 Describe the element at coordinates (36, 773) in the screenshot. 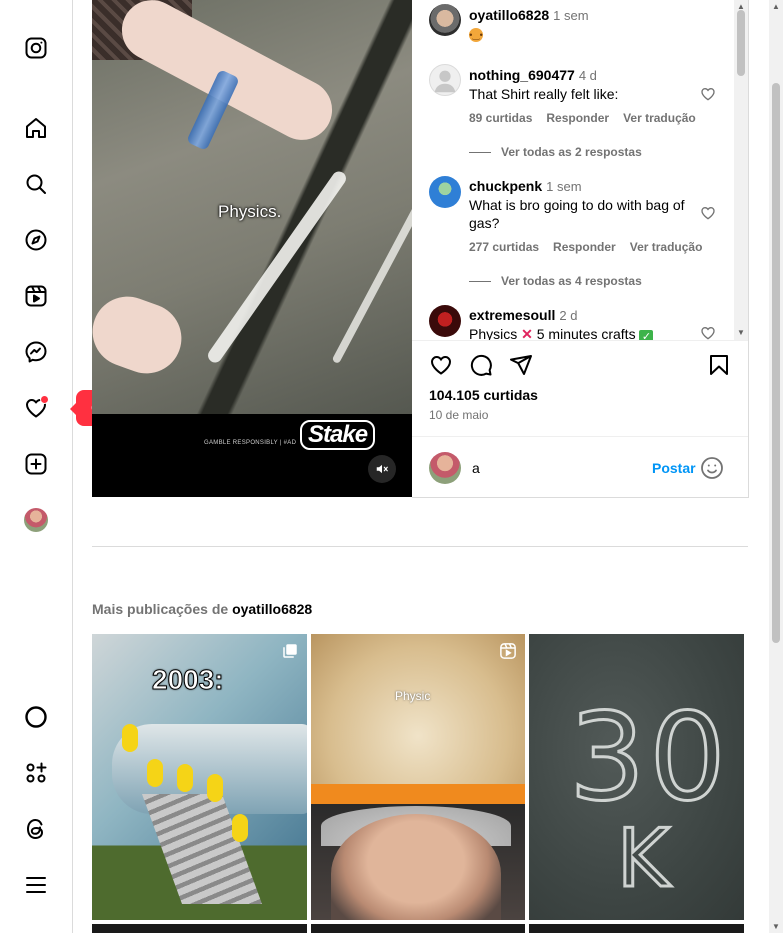

I see `apps-icon` at that location.